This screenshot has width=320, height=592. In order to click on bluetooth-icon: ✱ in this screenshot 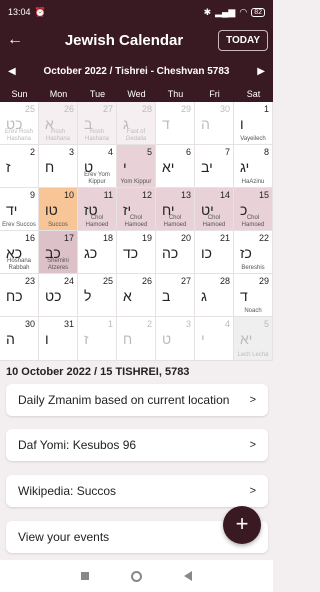, I will do `click(207, 11)`.